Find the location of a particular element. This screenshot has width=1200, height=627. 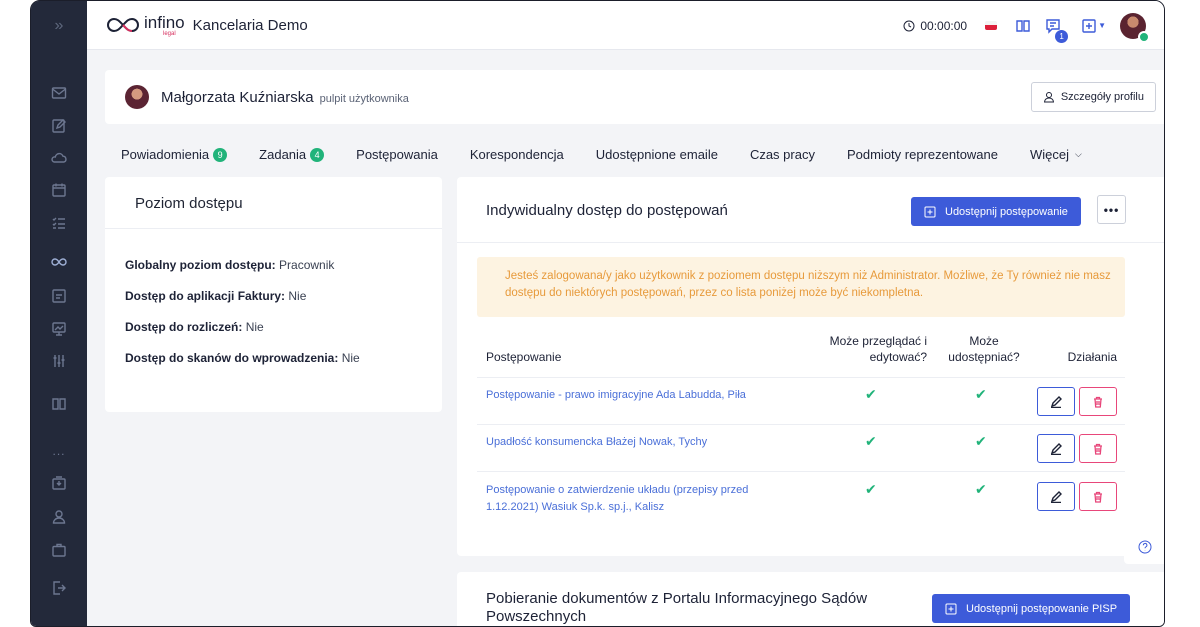

access-row-settlements: Dostęp do rozliczeń: Nie is located at coordinates (194, 327).